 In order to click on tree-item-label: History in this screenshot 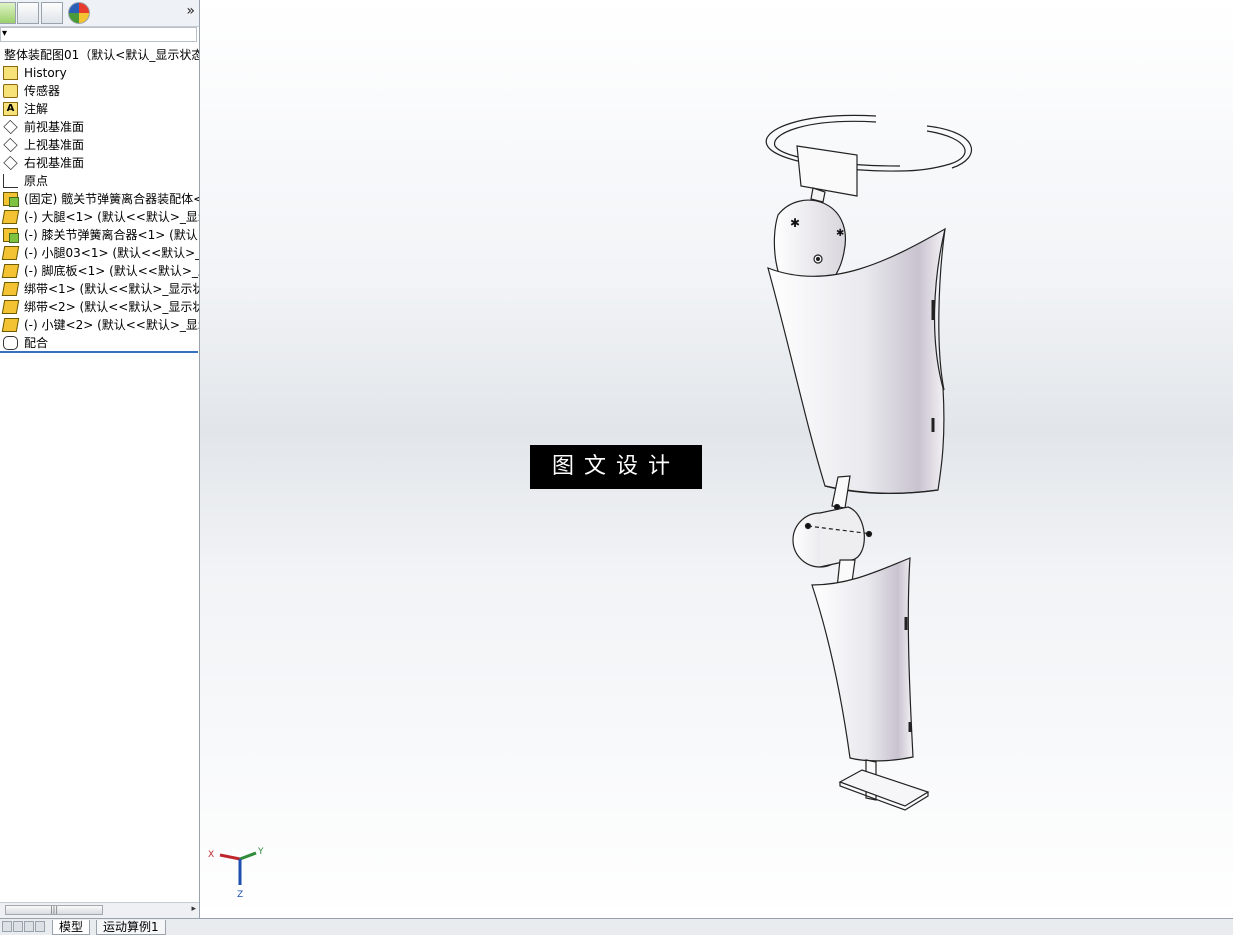, I will do `click(45, 73)`.